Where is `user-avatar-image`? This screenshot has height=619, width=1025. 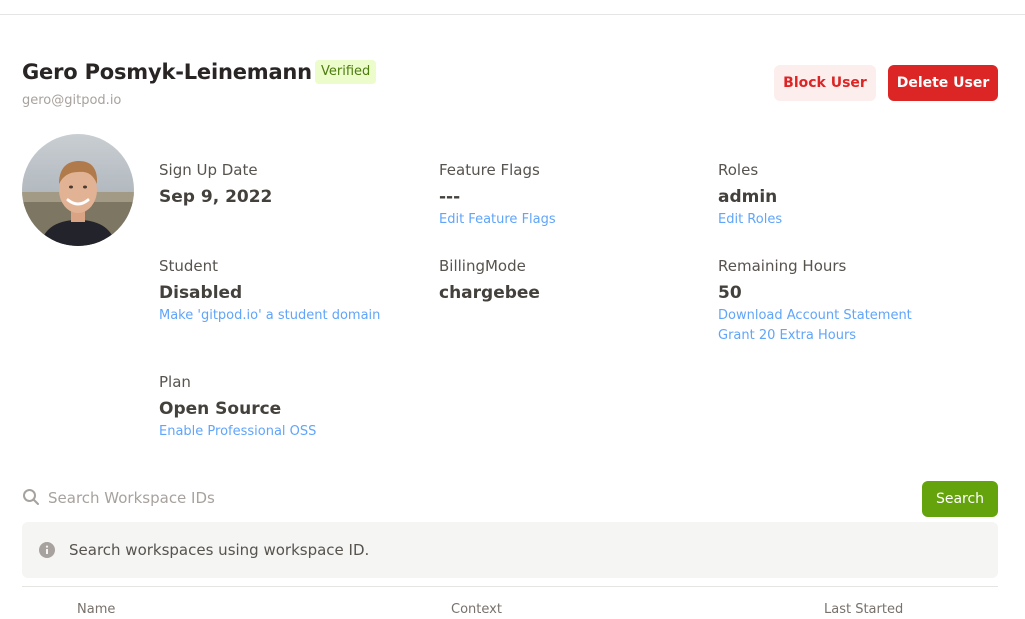 user-avatar-image is located at coordinates (78, 190).